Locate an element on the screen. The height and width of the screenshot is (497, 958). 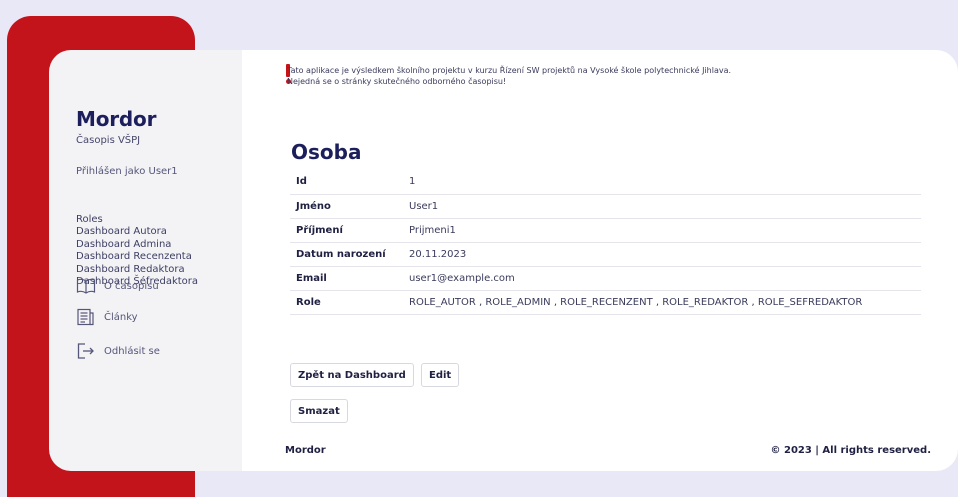
sidebar-item-dashboard-redaktora: Dashboard Redaktora is located at coordinates (156, 270).